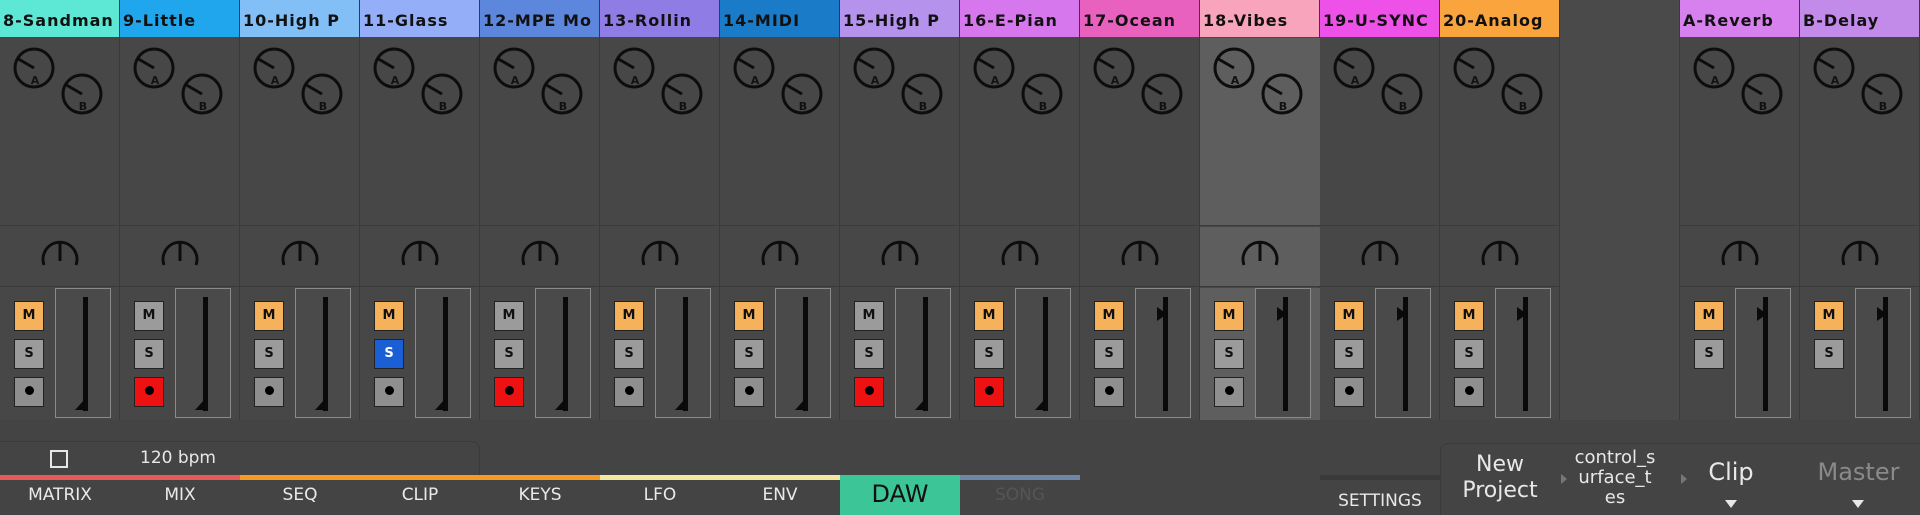 This screenshot has width=1920, height=515. What do you see at coordinates (1380, 495) in the screenshot?
I see `settings-button: SETTINGS` at bounding box center [1380, 495].